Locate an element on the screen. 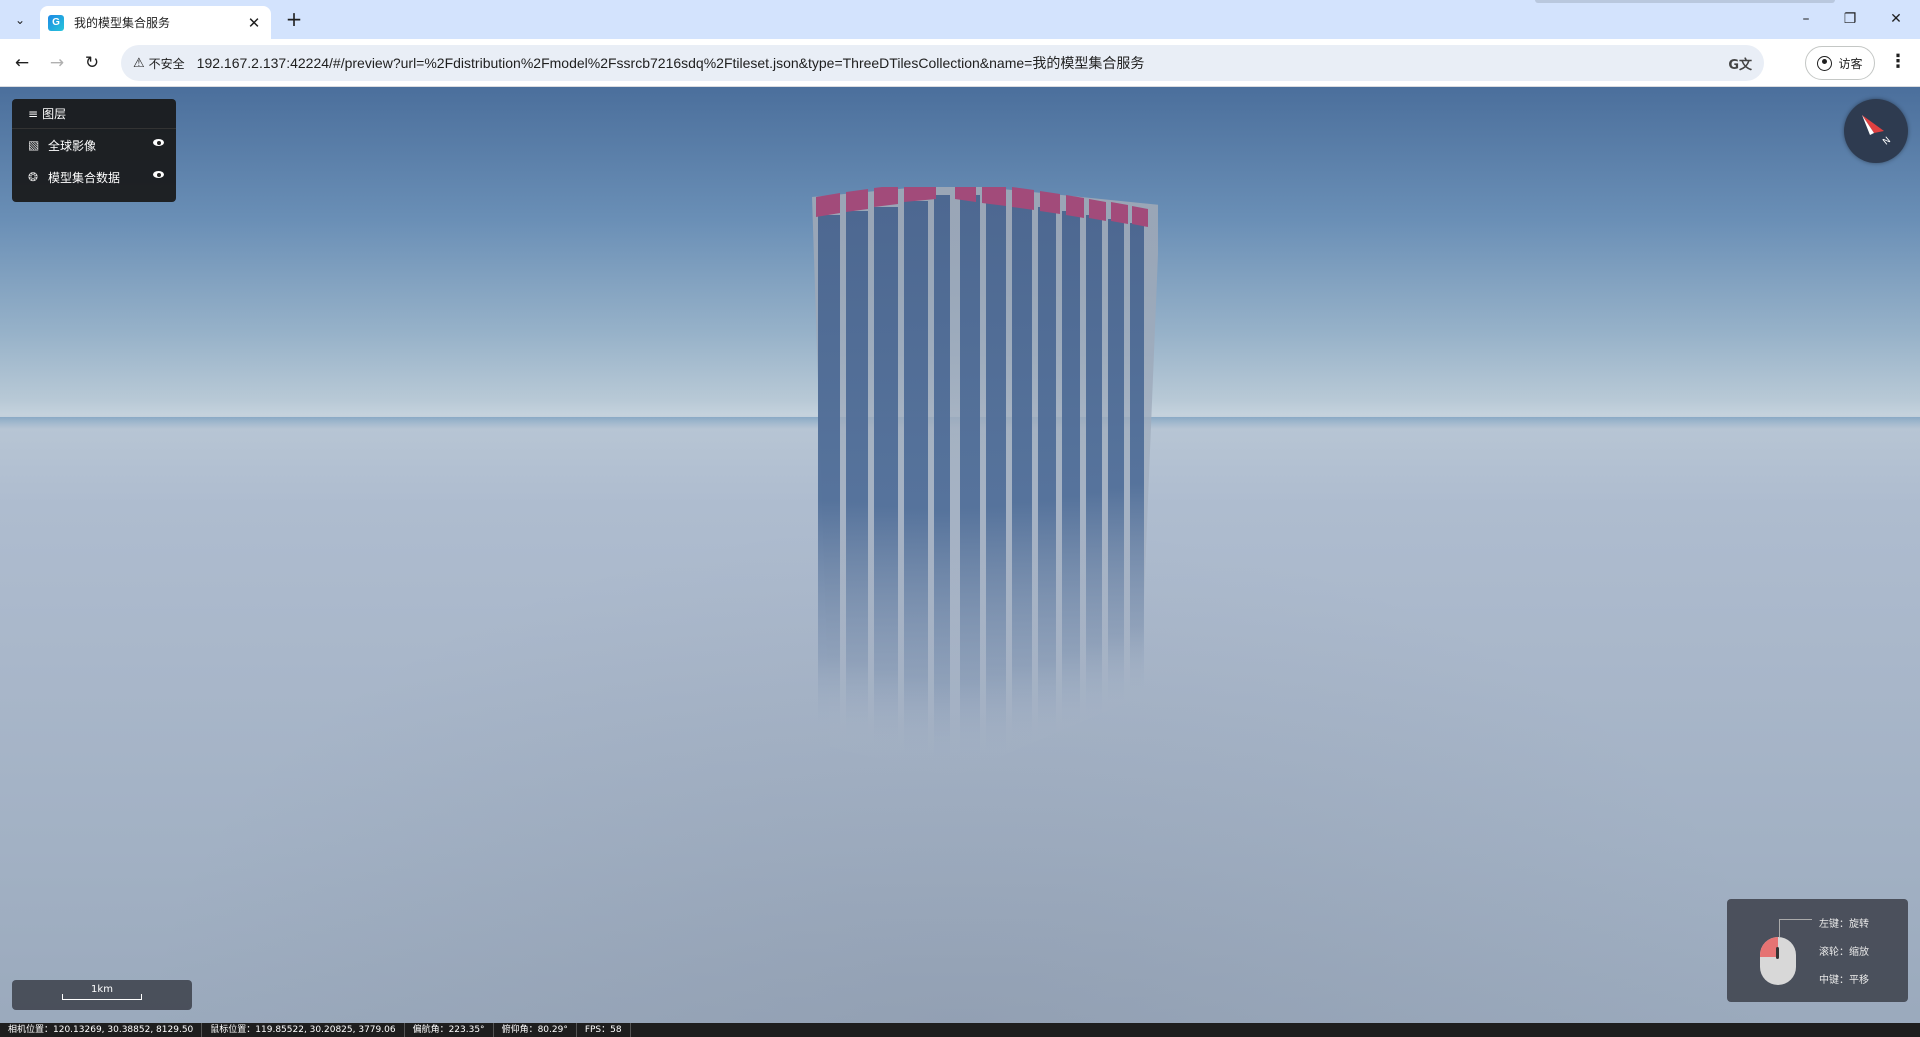 This screenshot has height=1037, width=1920. compass-needle-icon: N is located at coordinates (1877, 131).